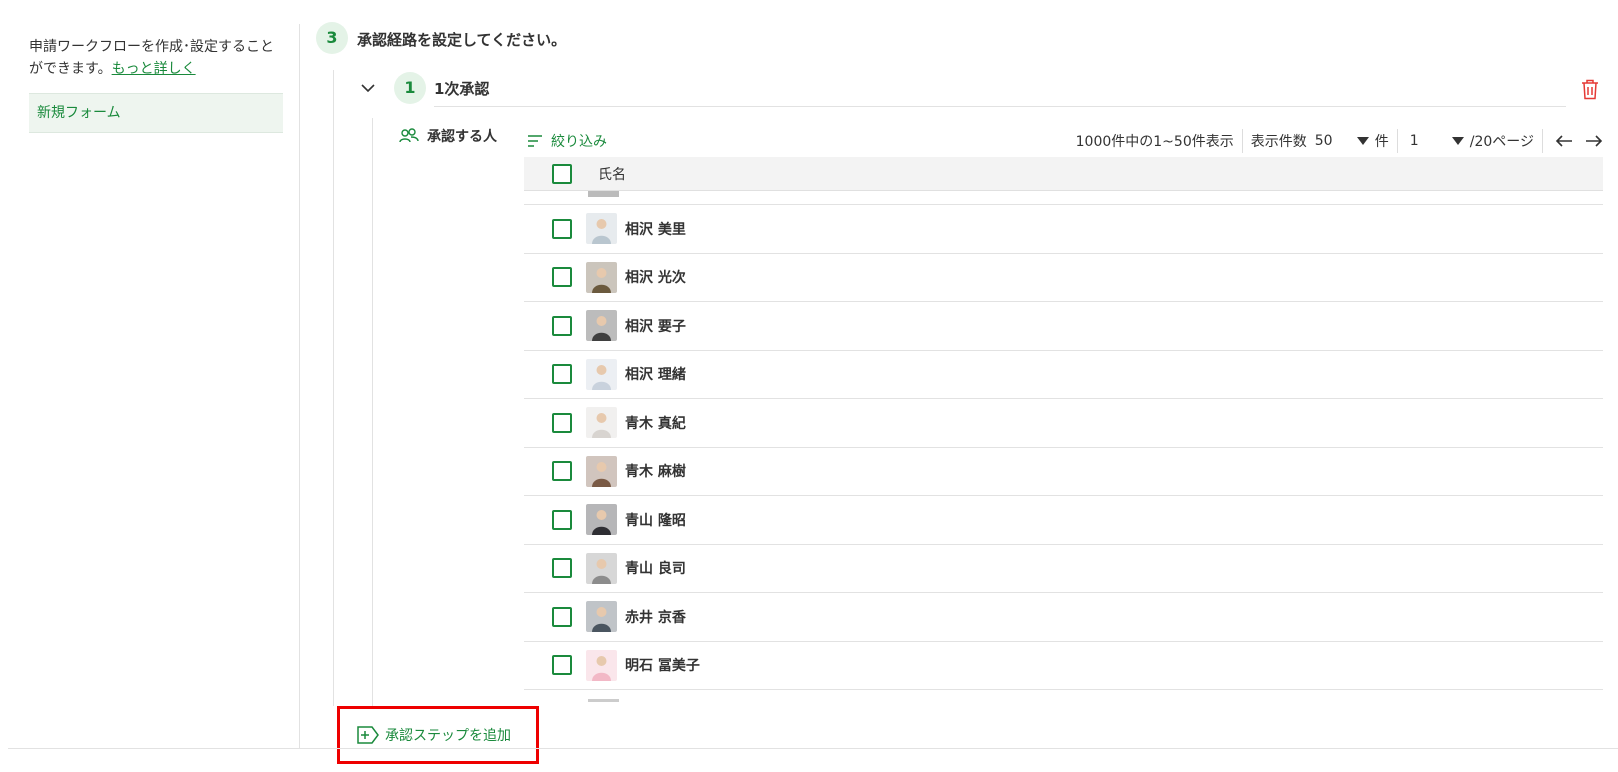  Describe the element at coordinates (1352, 141) in the screenshot. I see `per-page-select: 50 件` at that location.